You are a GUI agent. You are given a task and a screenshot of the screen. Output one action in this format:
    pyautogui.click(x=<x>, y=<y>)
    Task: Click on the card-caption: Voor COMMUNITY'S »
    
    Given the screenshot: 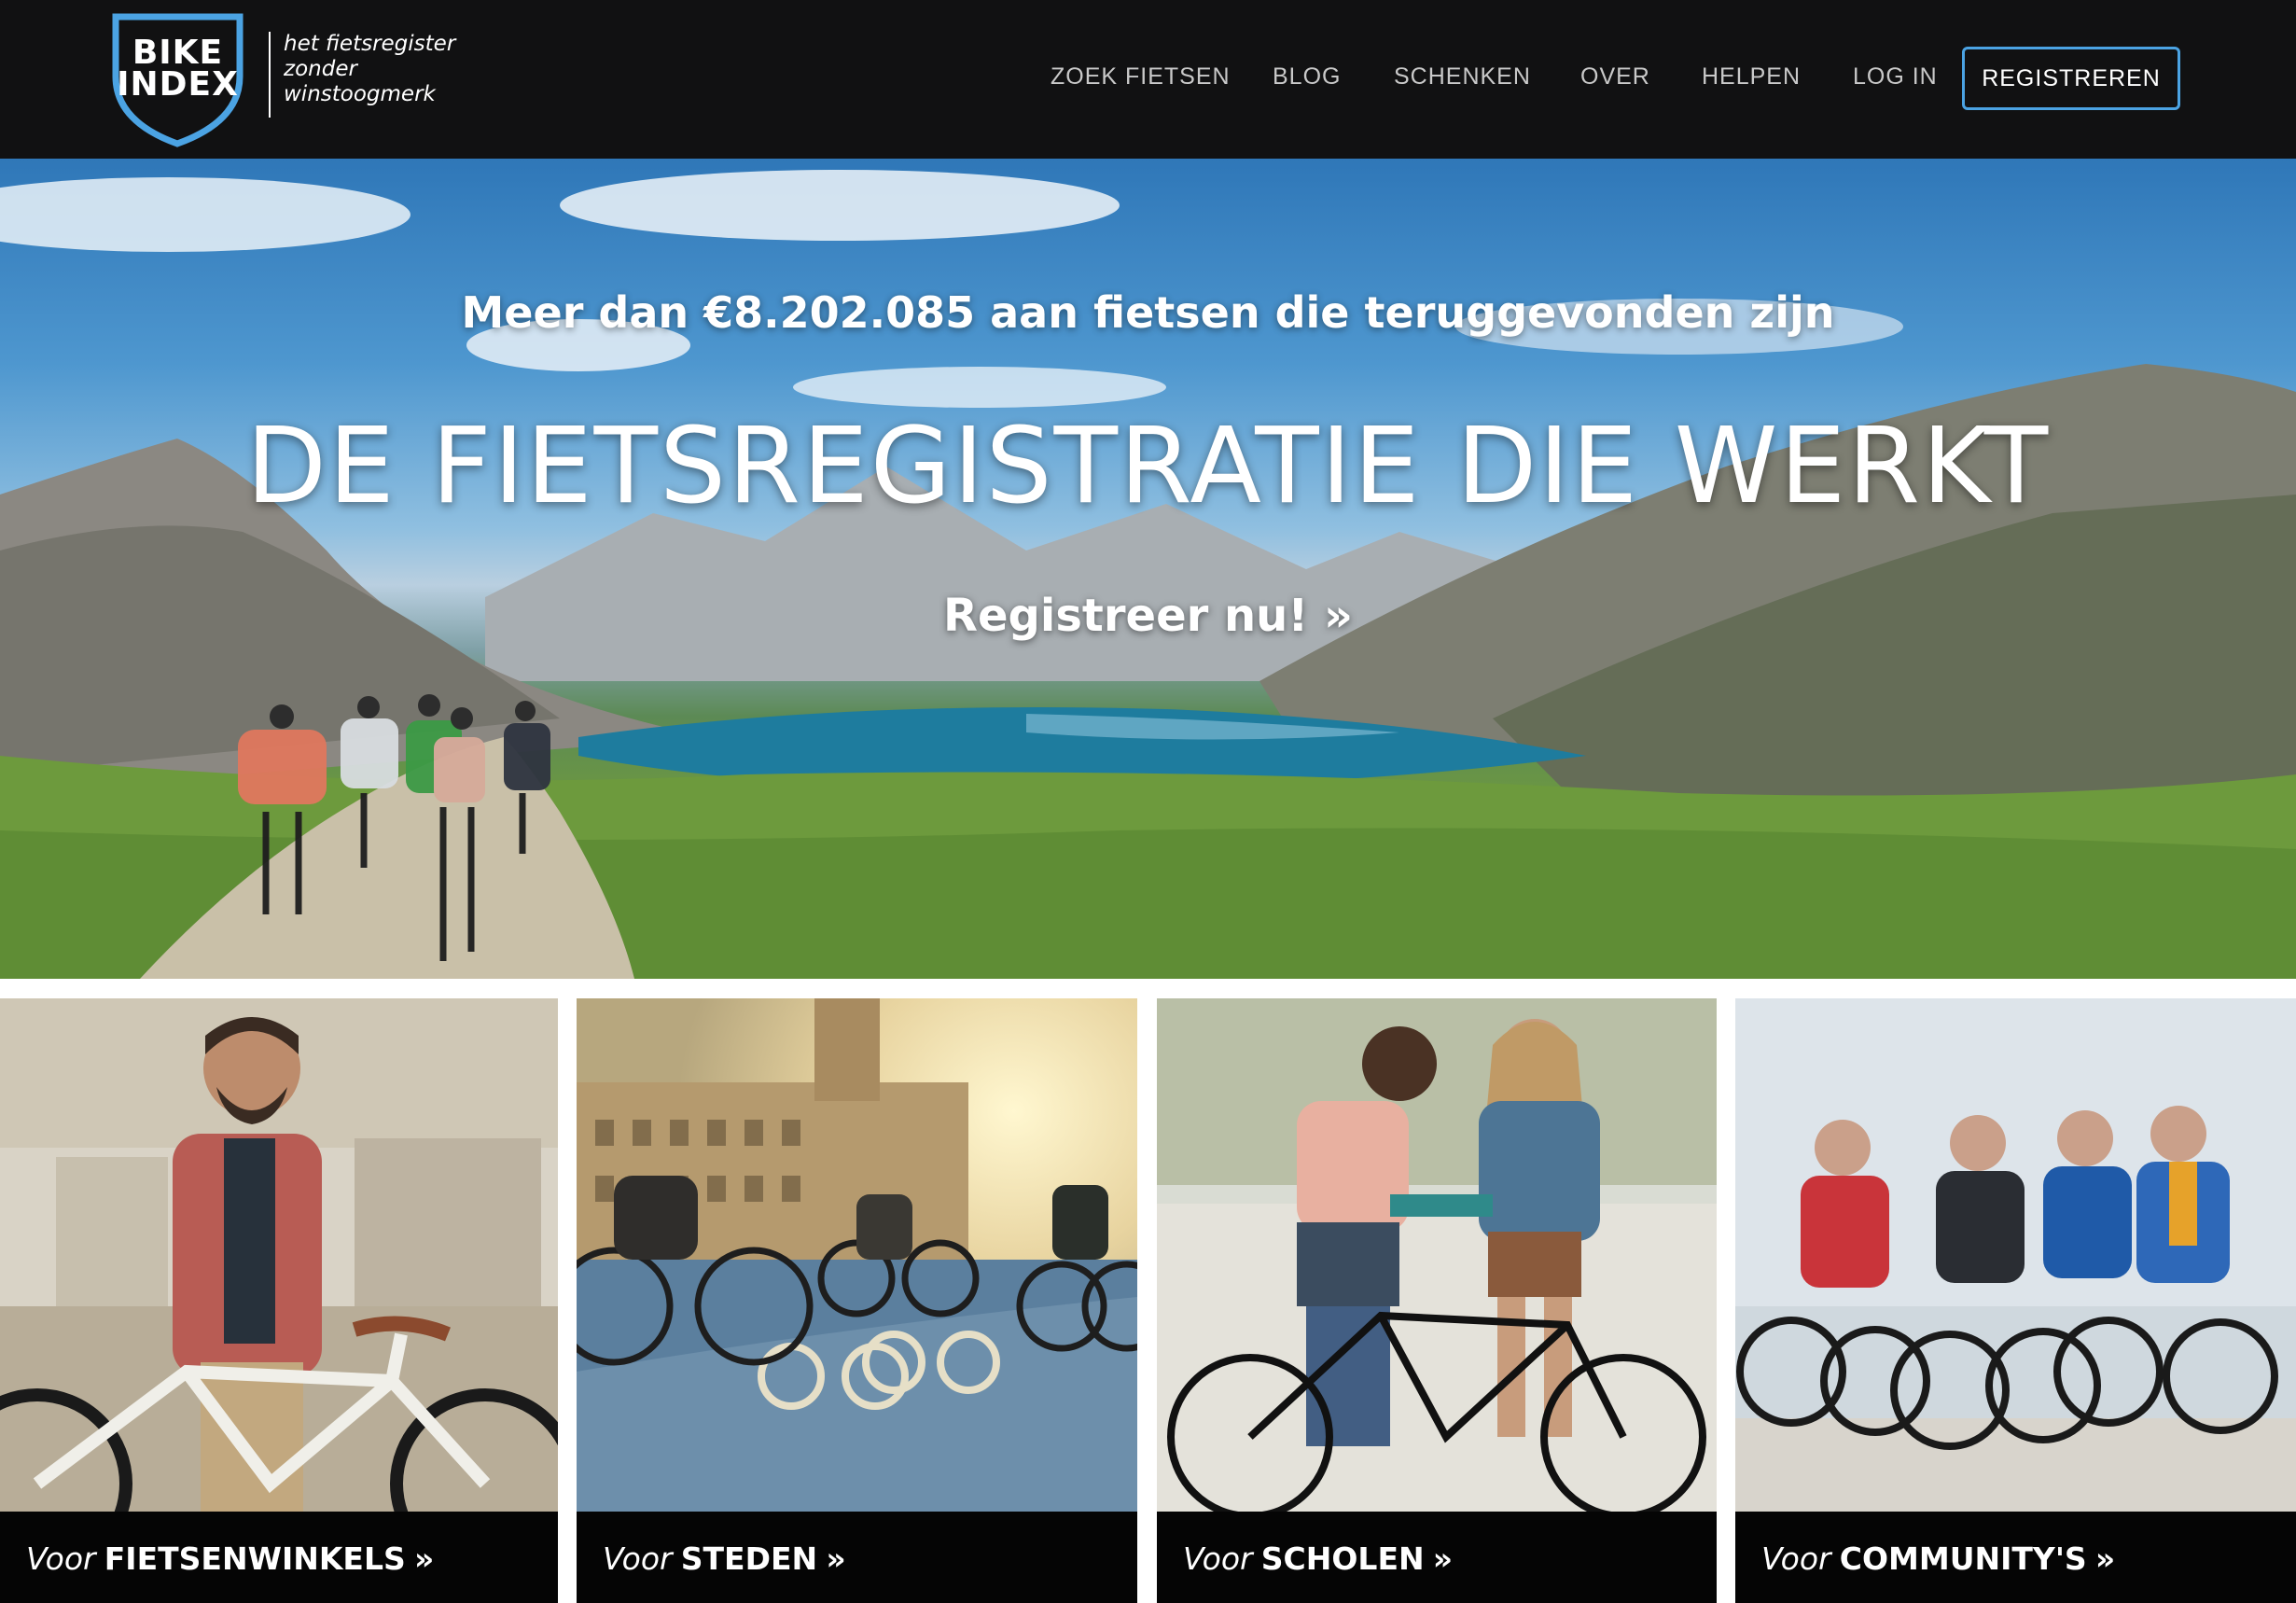 What is the action you would take?
    pyautogui.click(x=2016, y=1557)
    